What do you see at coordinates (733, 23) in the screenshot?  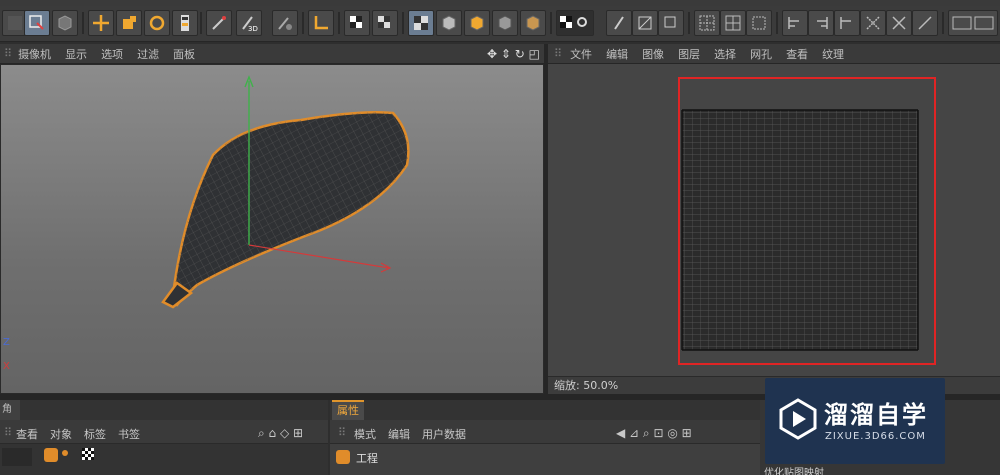 I see `uv-grid-2-icon` at bounding box center [733, 23].